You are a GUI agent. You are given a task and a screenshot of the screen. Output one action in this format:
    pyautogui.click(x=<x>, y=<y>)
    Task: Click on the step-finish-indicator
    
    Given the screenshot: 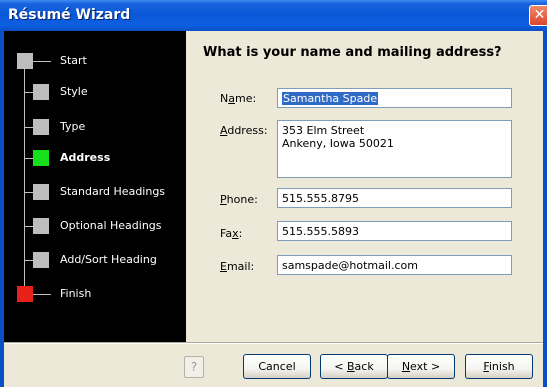 What is the action you would take?
    pyautogui.click(x=25, y=294)
    